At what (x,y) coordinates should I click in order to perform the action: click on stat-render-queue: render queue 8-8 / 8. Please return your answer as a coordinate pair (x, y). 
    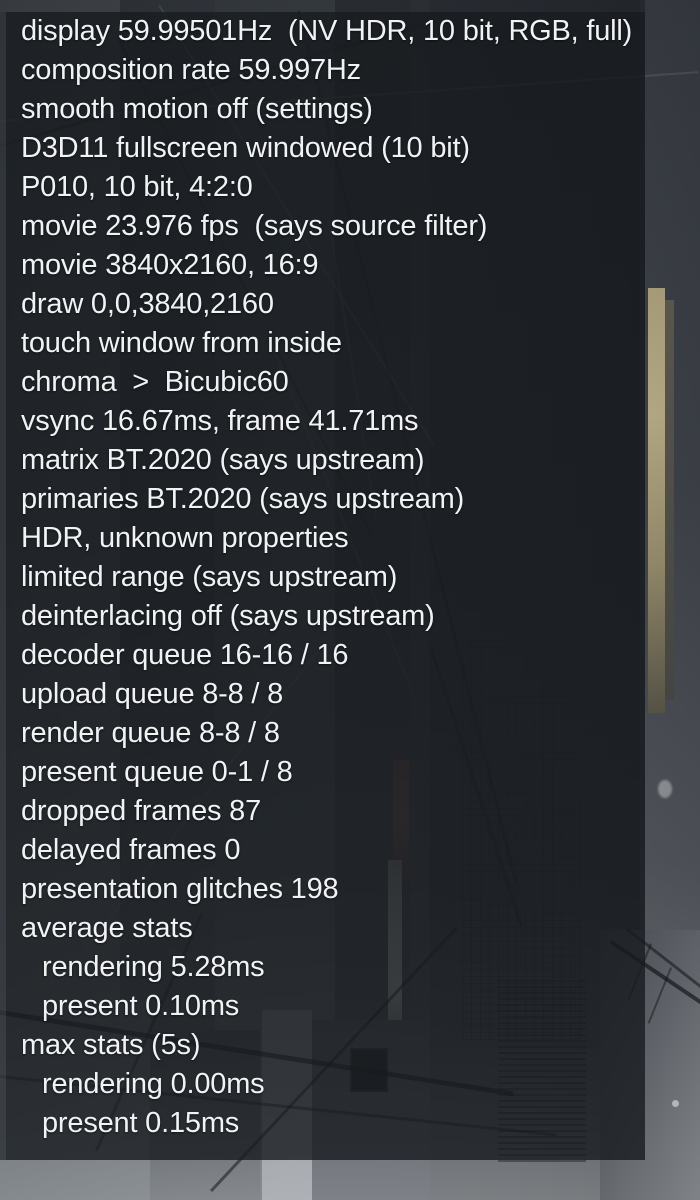
    Looking at the image, I should click on (150, 733).